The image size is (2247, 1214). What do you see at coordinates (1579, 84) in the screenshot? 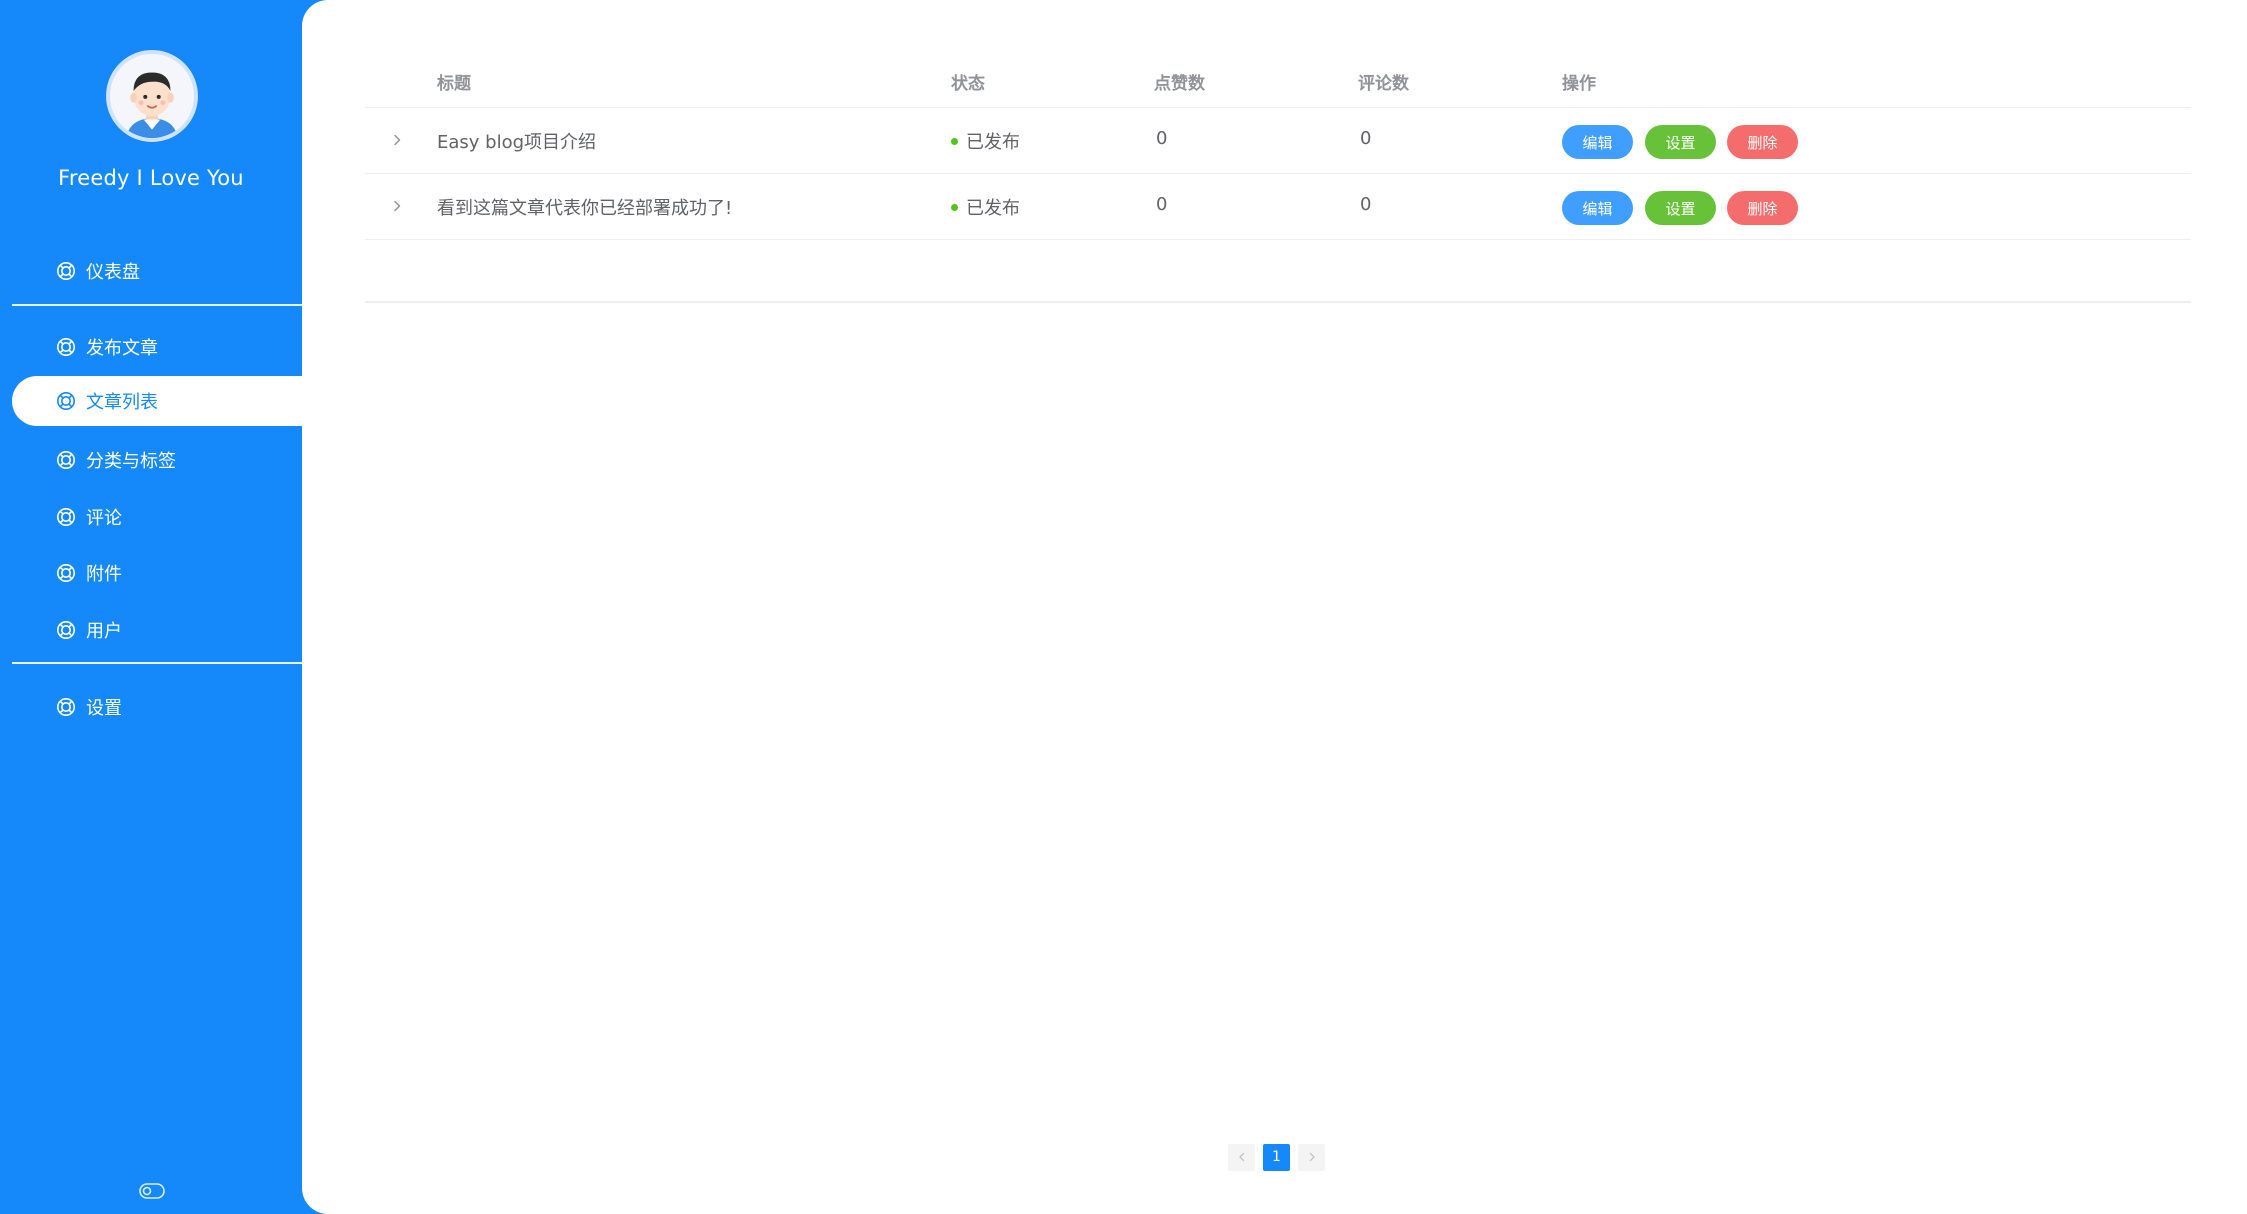
I see `header-actions: 操作` at bounding box center [1579, 84].